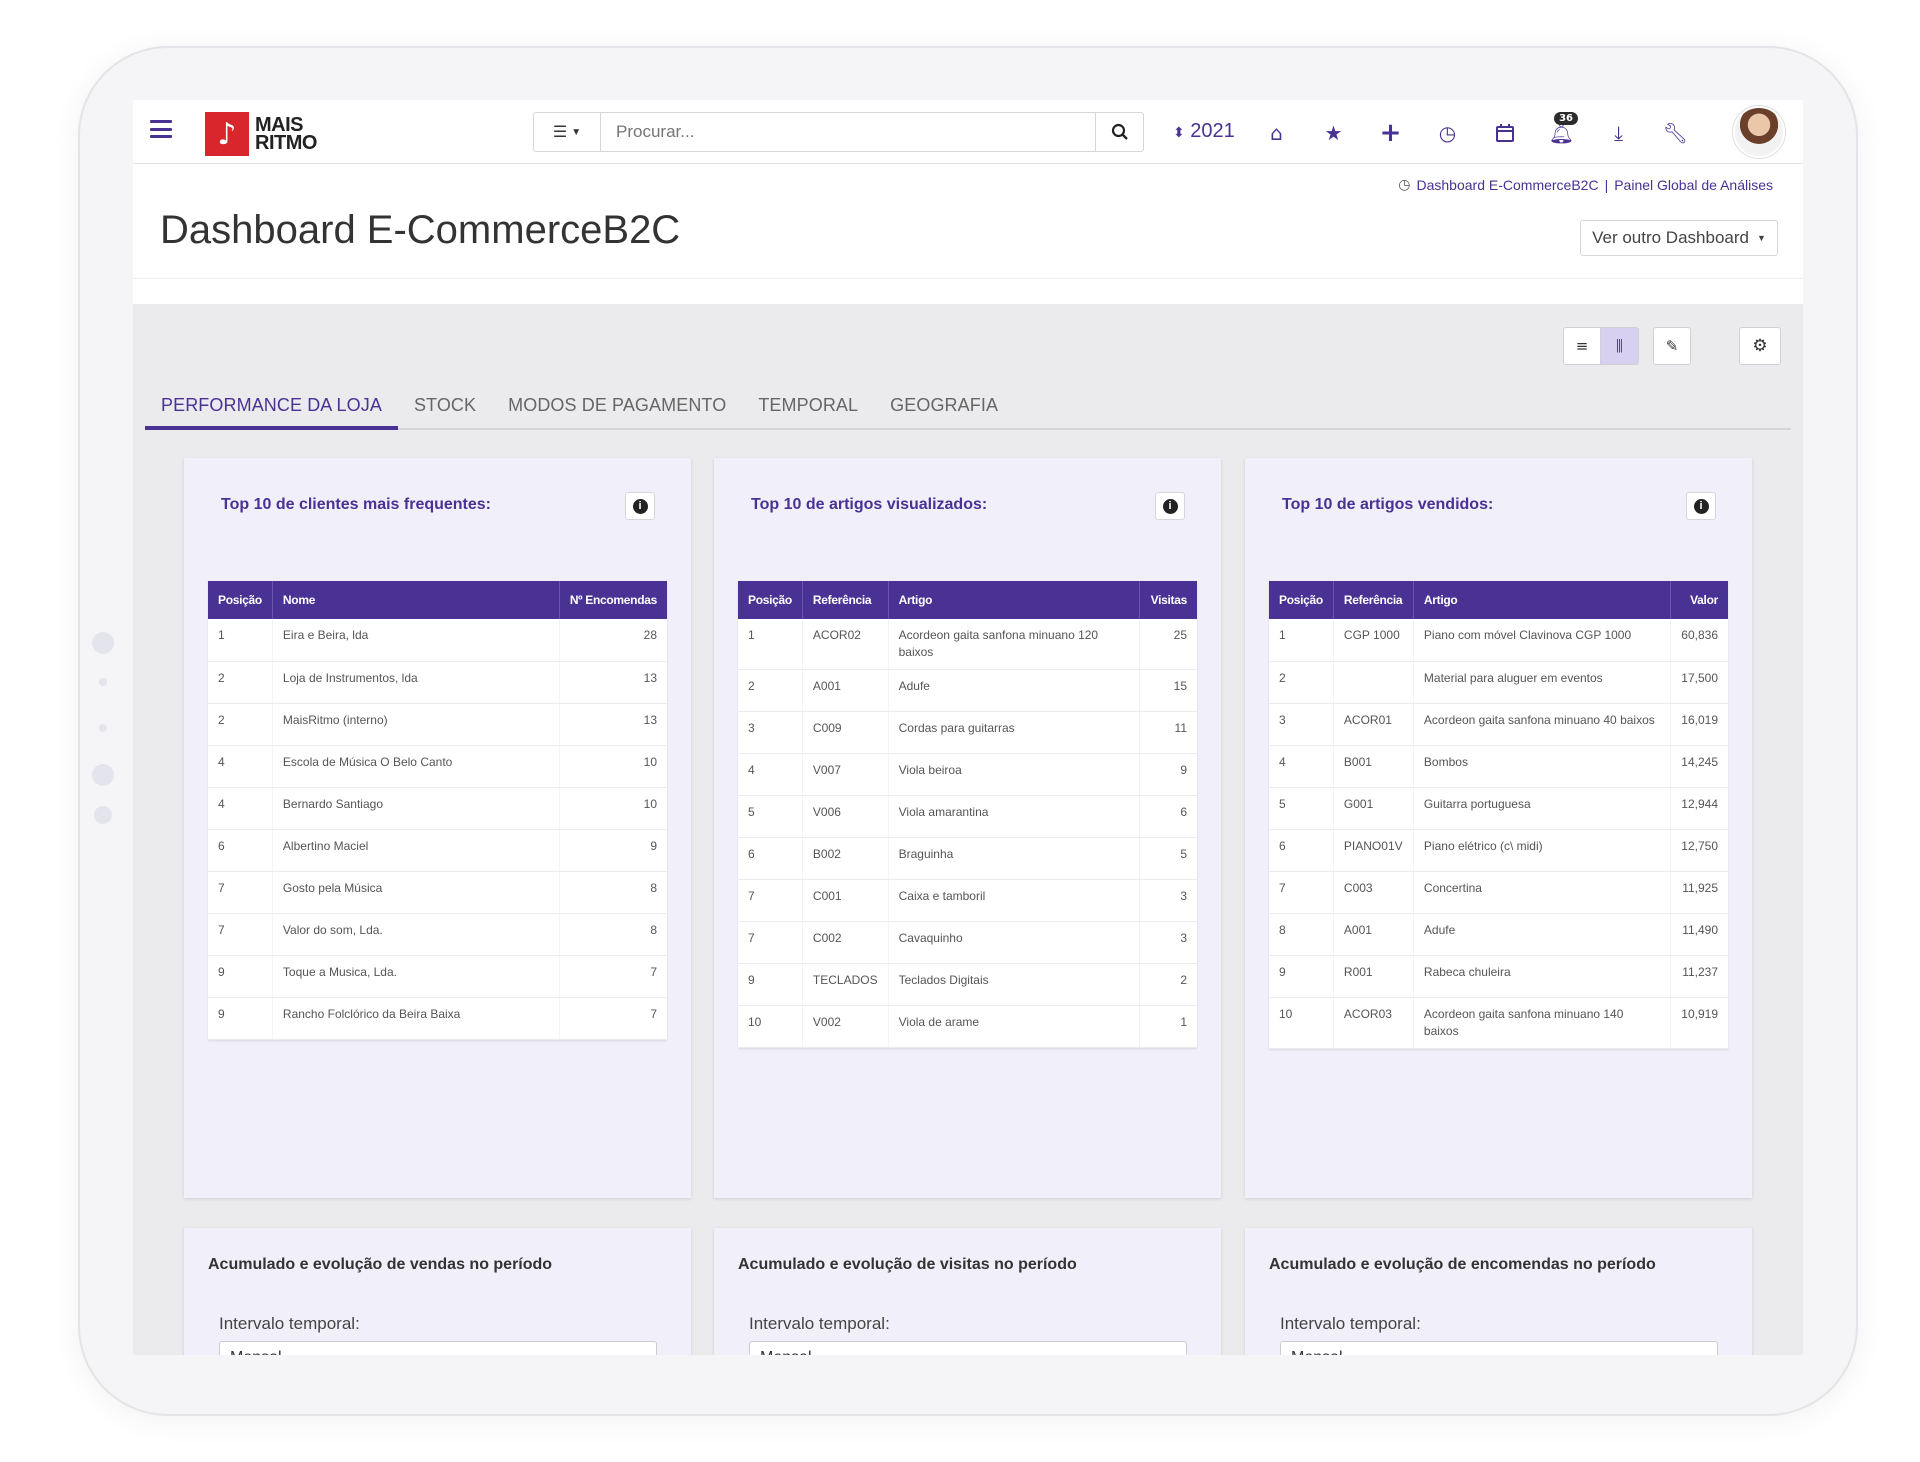 This screenshot has width=1920, height=1462. Describe the element at coordinates (1498, 766) in the screenshot. I see `table-row: 4 B001 Bombos 14,245` at that location.